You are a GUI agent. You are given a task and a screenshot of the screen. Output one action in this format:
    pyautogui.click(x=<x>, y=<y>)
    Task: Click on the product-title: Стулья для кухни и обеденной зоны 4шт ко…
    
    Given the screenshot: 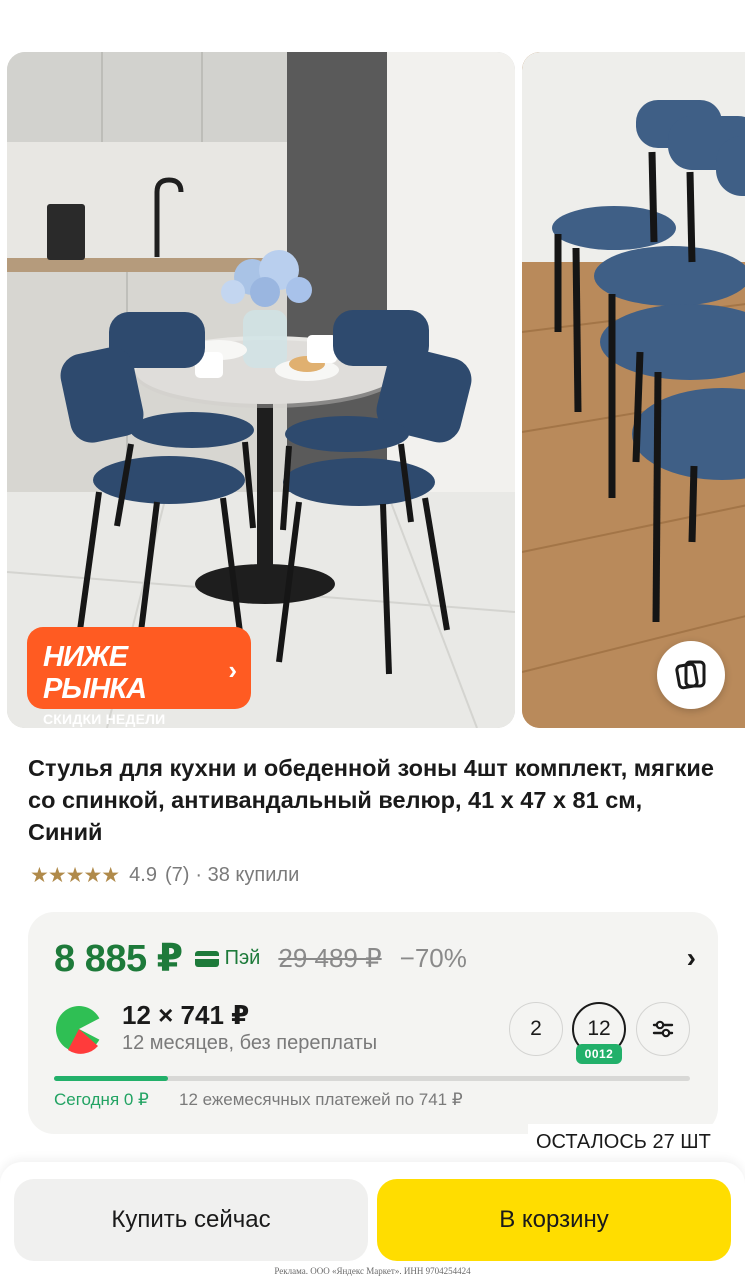 What is the action you would take?
    pyautogui.click(x=371, y=800)
    